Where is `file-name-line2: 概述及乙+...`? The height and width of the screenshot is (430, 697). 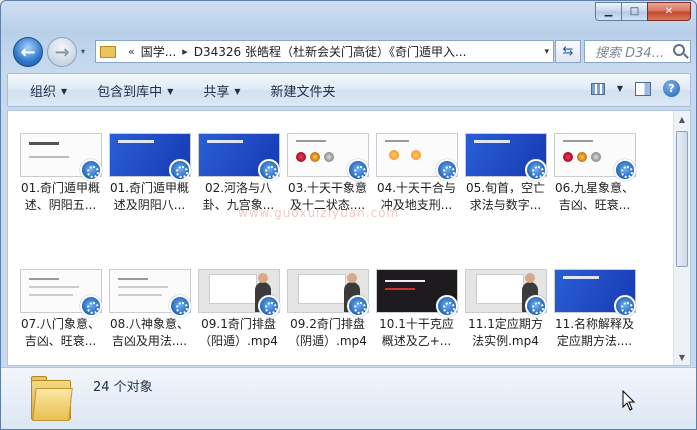 file-name-line2: 概述及乙+... is located at coordinates (416, 341).